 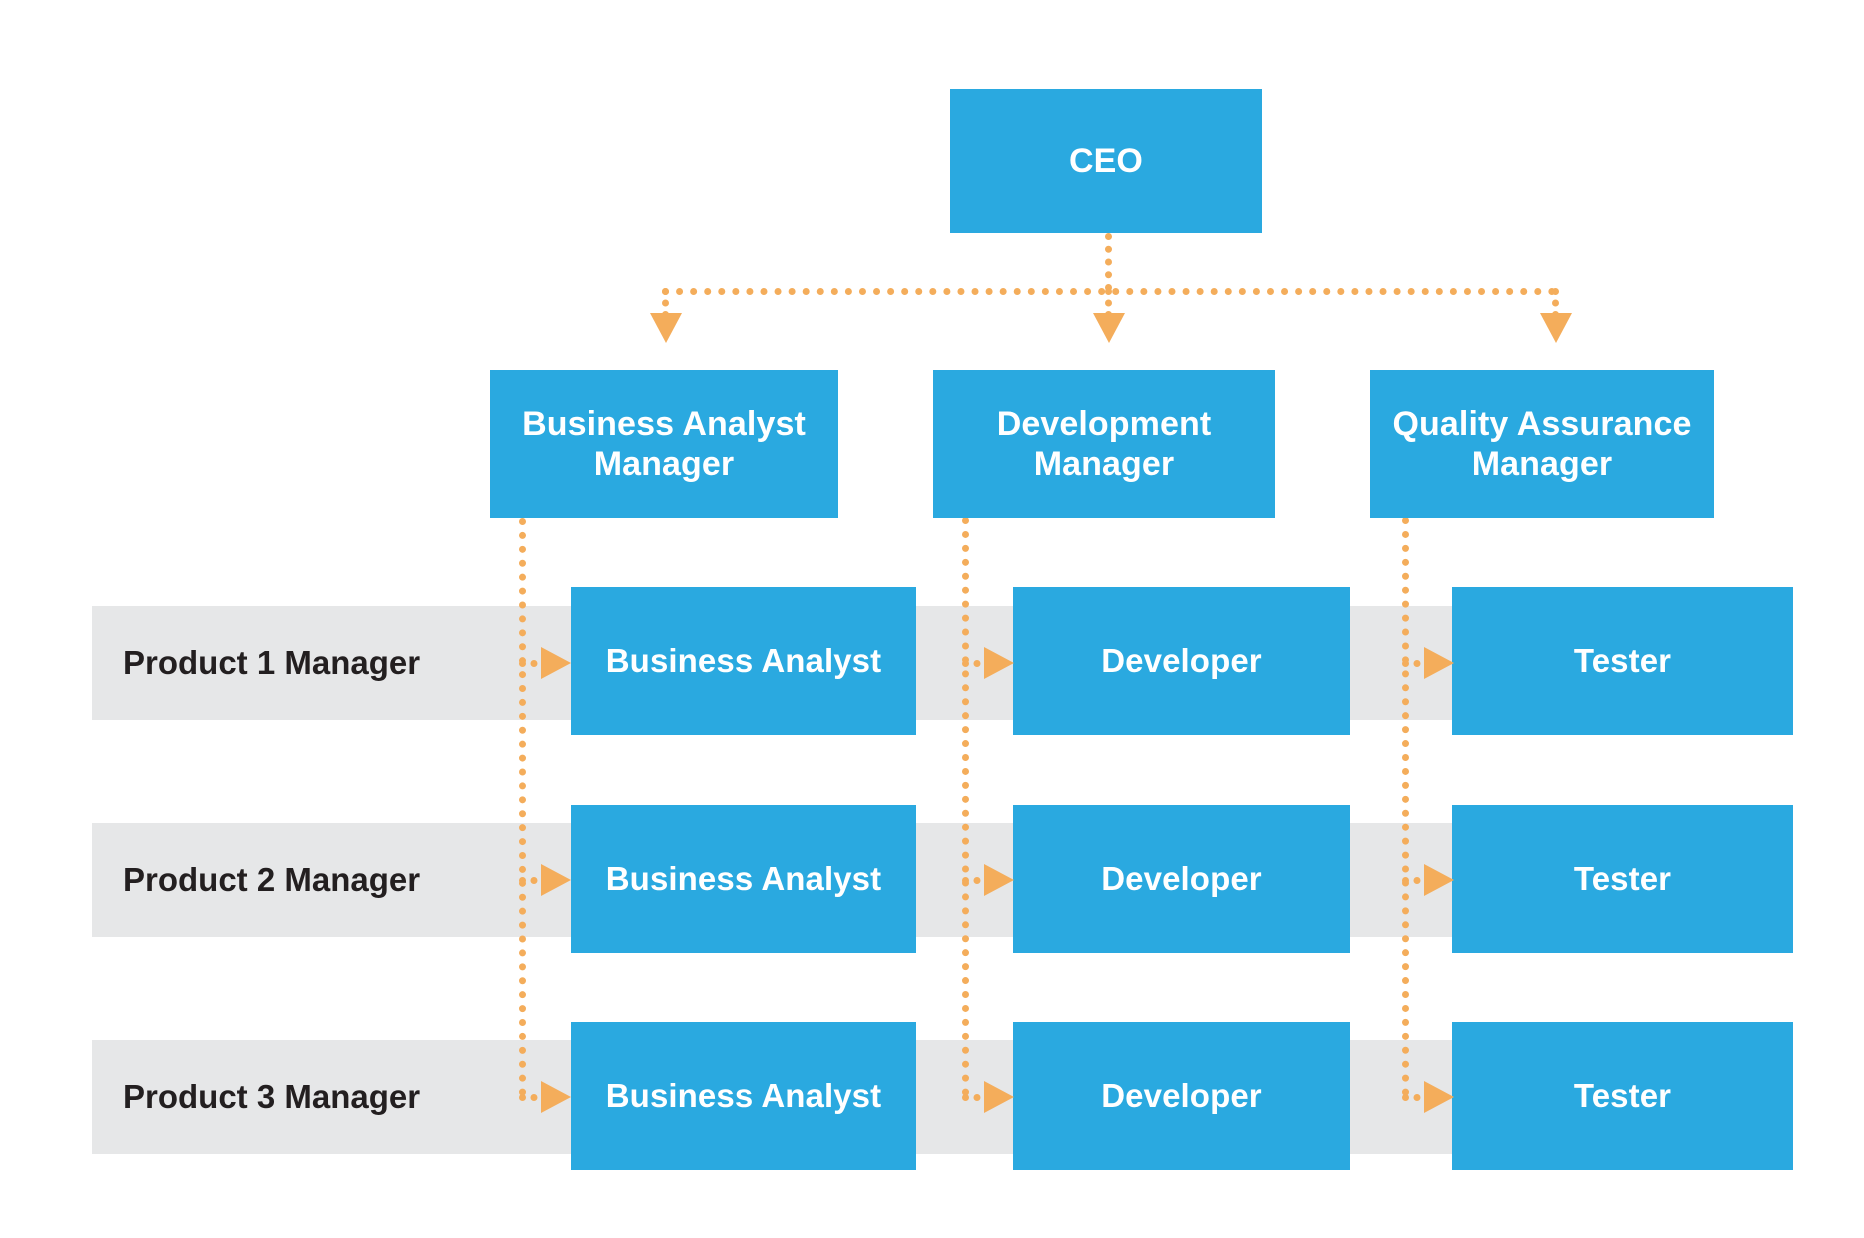 I want to click on node-quality-assurance-manager-label: Quality Assurance Manager, so click(x=1542, y=443).